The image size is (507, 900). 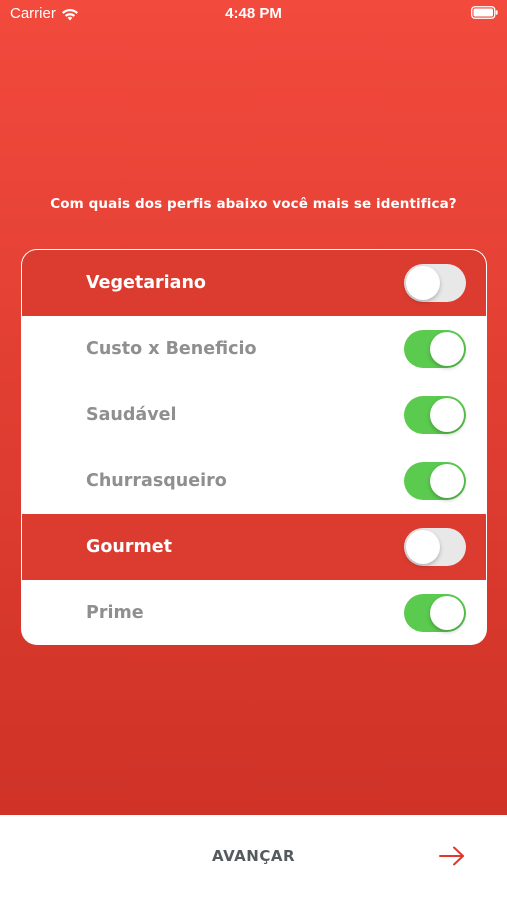 I want to click on profile-row-custo-beneficio: Custo x Beneficio, so click(x=254, y=349).